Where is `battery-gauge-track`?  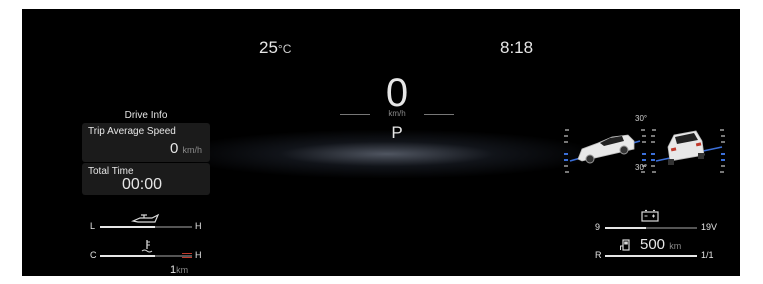 battery-gauge-track is located at coordinates (651, 228).